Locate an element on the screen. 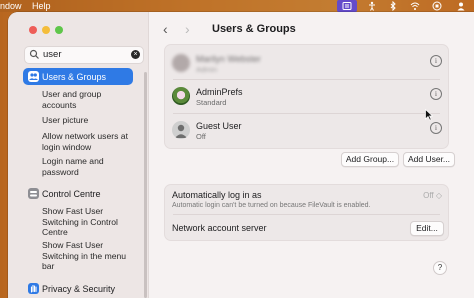  search-result-network-users: Allow network users at login window is located at coordinates (88, 141).